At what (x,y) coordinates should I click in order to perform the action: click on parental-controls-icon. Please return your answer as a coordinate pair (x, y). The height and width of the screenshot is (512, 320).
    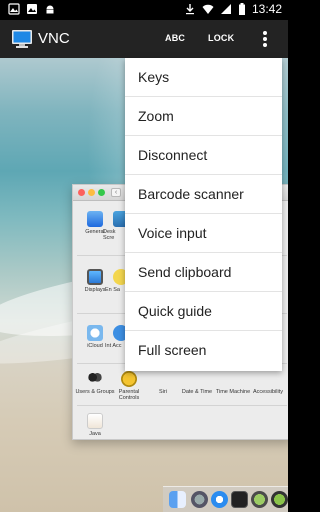
    Looking at the image, I should click on (129, 379).